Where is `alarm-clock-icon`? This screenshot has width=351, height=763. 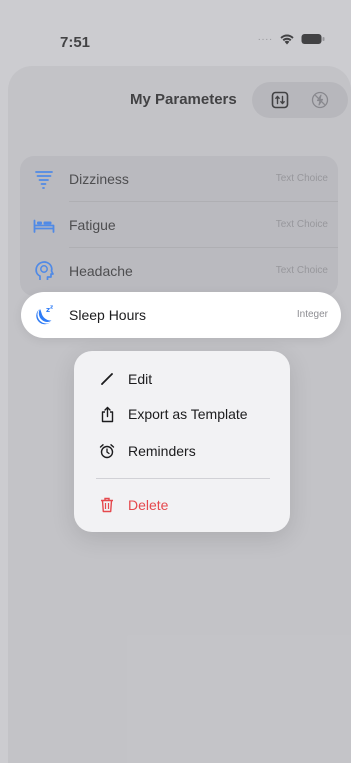
alarm-clock-icon is located at coordinates (107, 451).